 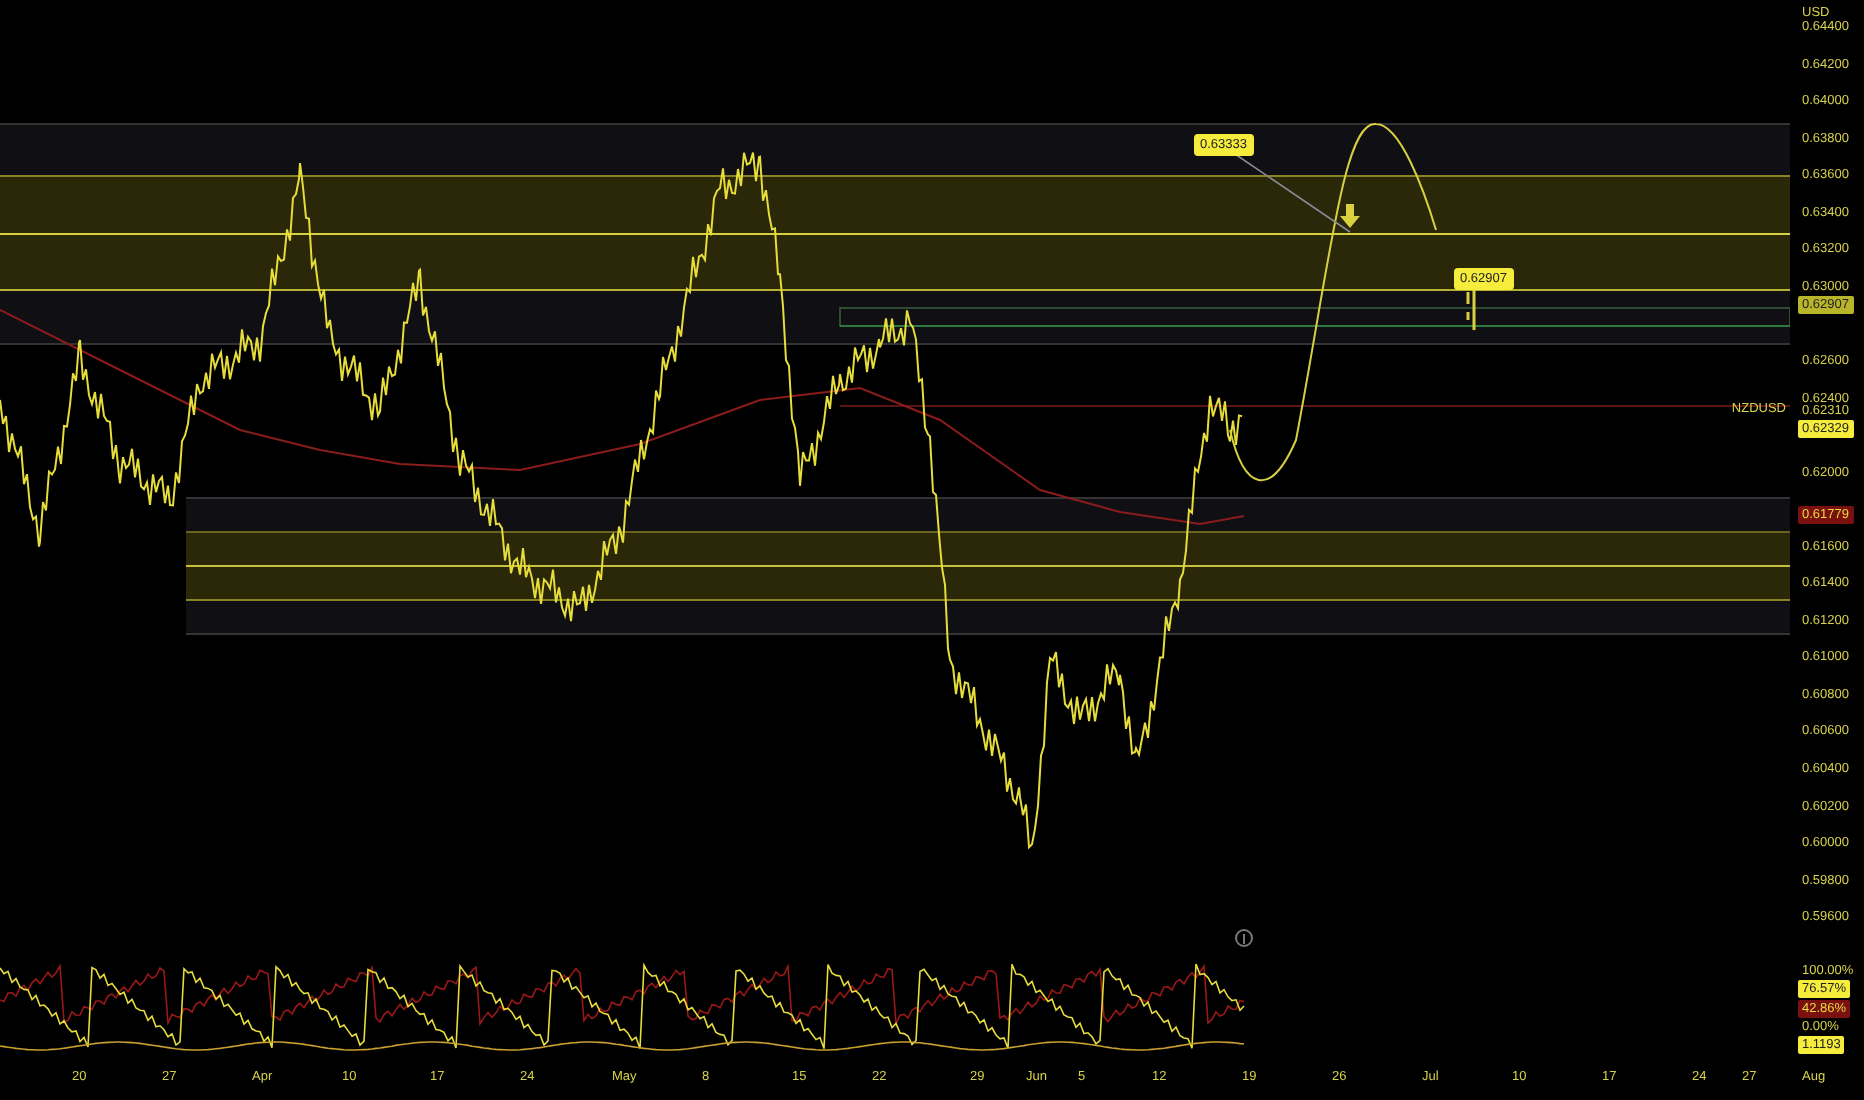 What do you see at coordinates (1291, 192) in the screenshot?
I see `leader-line` at bounding box center [1291, 192].